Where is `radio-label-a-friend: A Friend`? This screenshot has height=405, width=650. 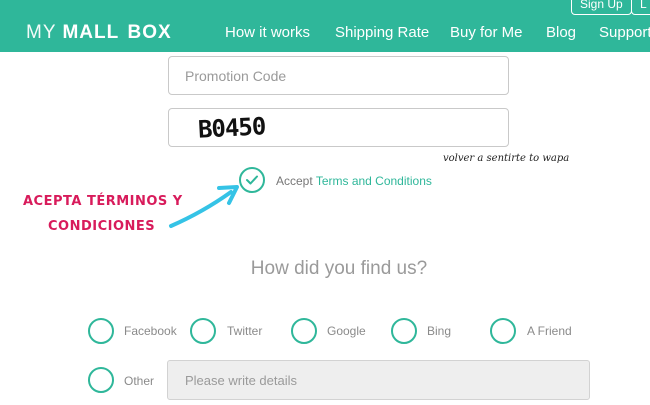 radio-label-a-friend: A Friend is located at coordinates (549, 331).